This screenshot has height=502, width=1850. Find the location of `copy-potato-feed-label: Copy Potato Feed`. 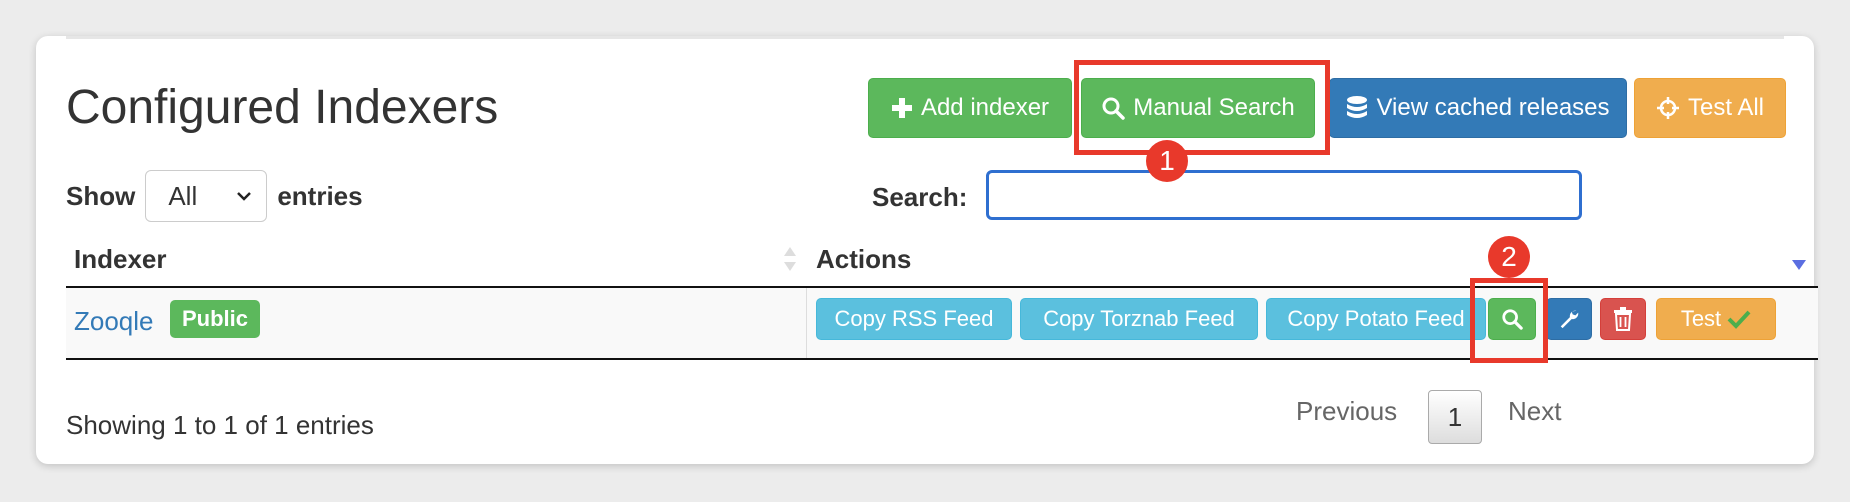

copy-potato-feed-label: Copy Potato Feed is located at coordinates (1376, 318).